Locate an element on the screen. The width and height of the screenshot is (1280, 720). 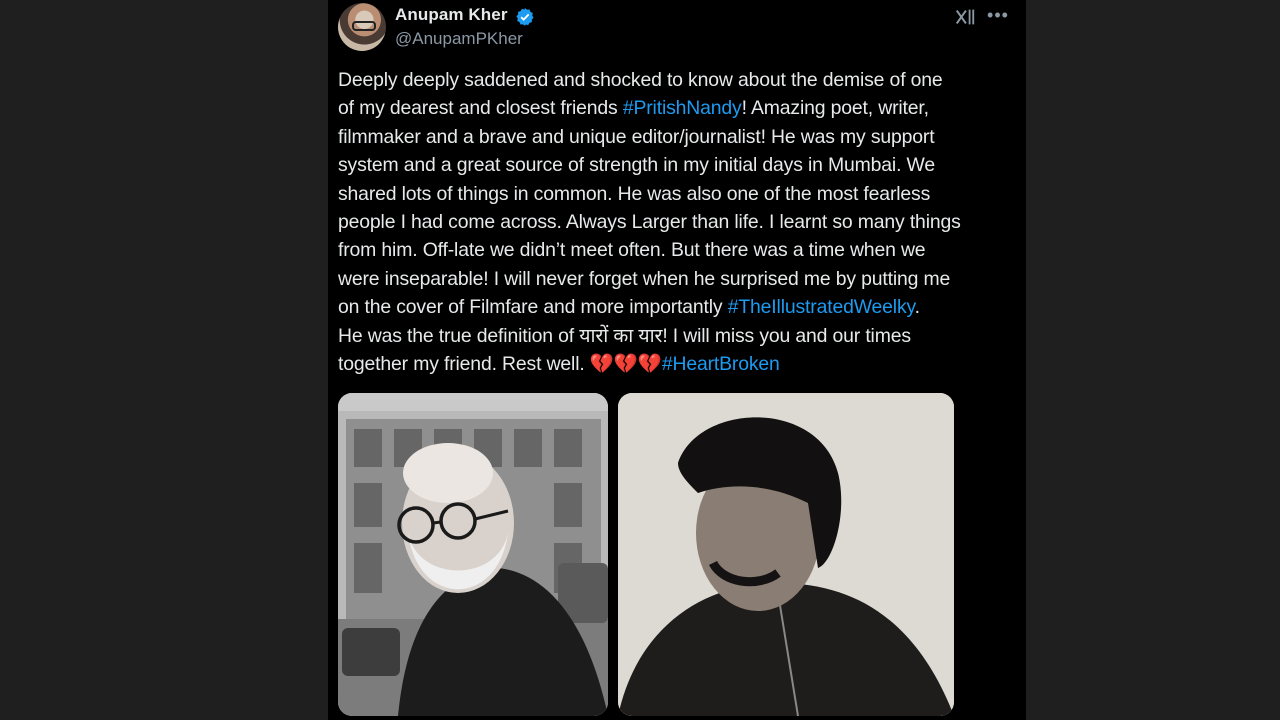
tweet-text-segment: of my dearest and closest friends is located at coordinates (480, 108).